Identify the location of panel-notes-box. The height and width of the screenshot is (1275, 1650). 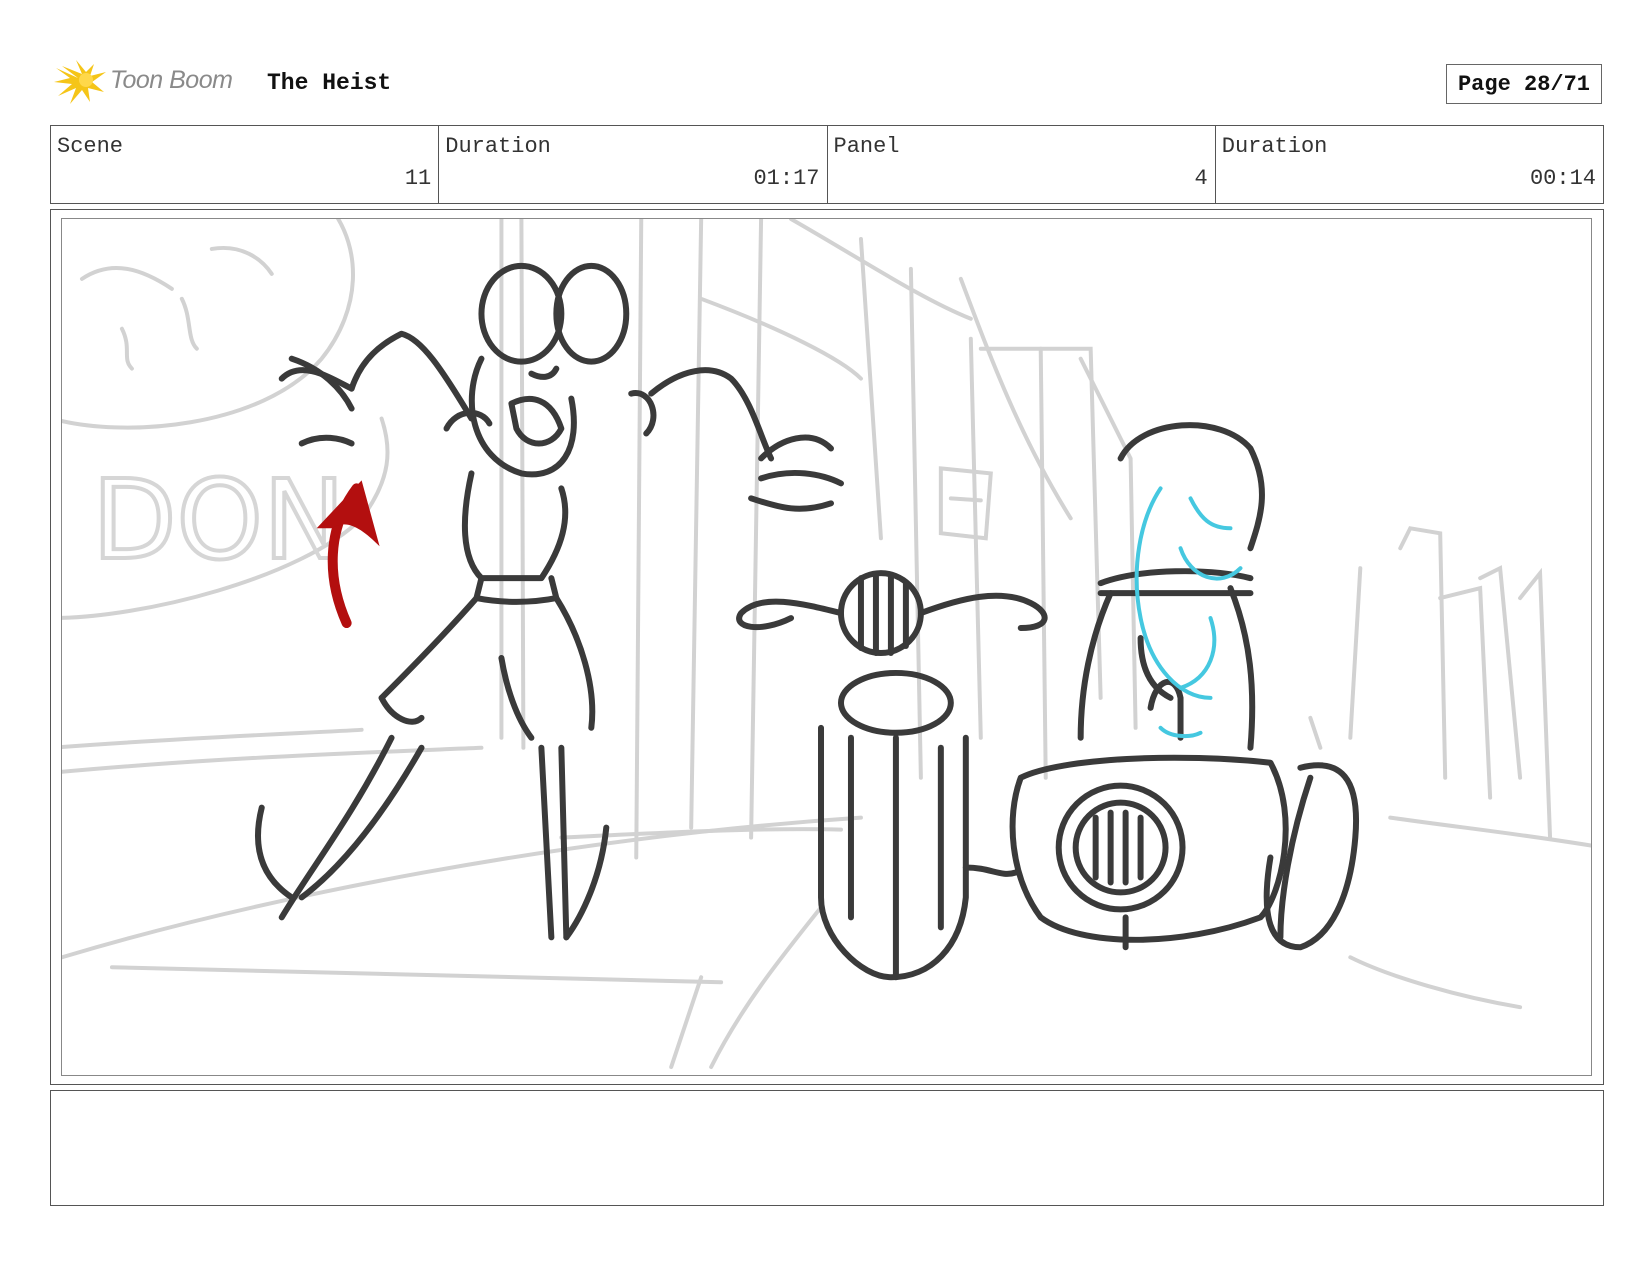
(827, 1148).